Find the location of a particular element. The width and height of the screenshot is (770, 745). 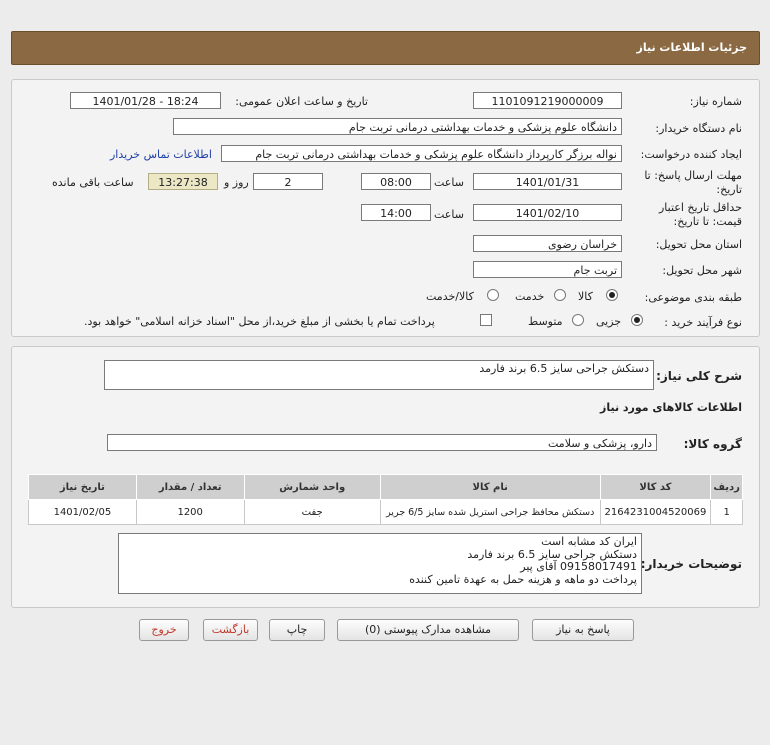

category-radio-goods-service is located at coordinates (493, 295).